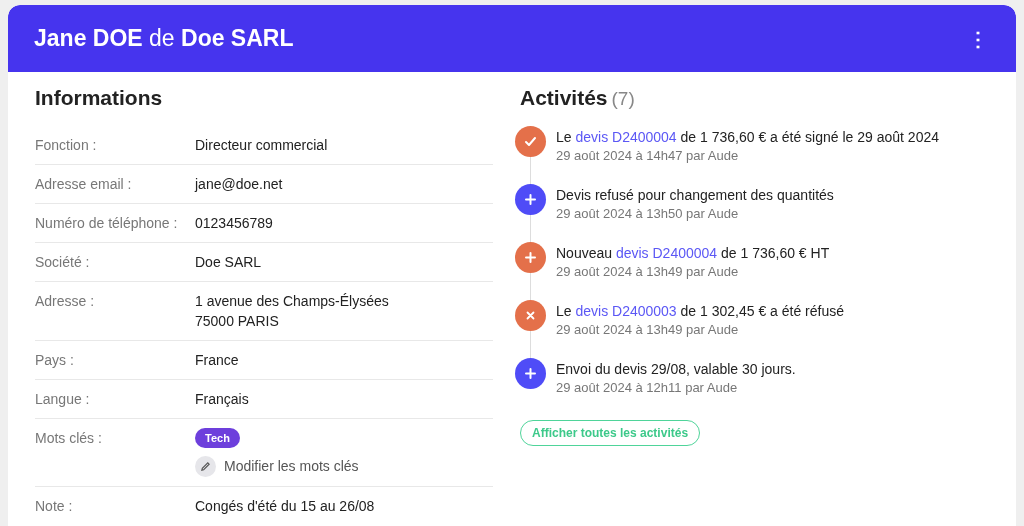 Image resolution: width=1024 pixels, height=526 pixels. What do you see at coordinates (62, 398) in the screenshot?
I see `field-label: Langue :` at bounding box center [62, 398].